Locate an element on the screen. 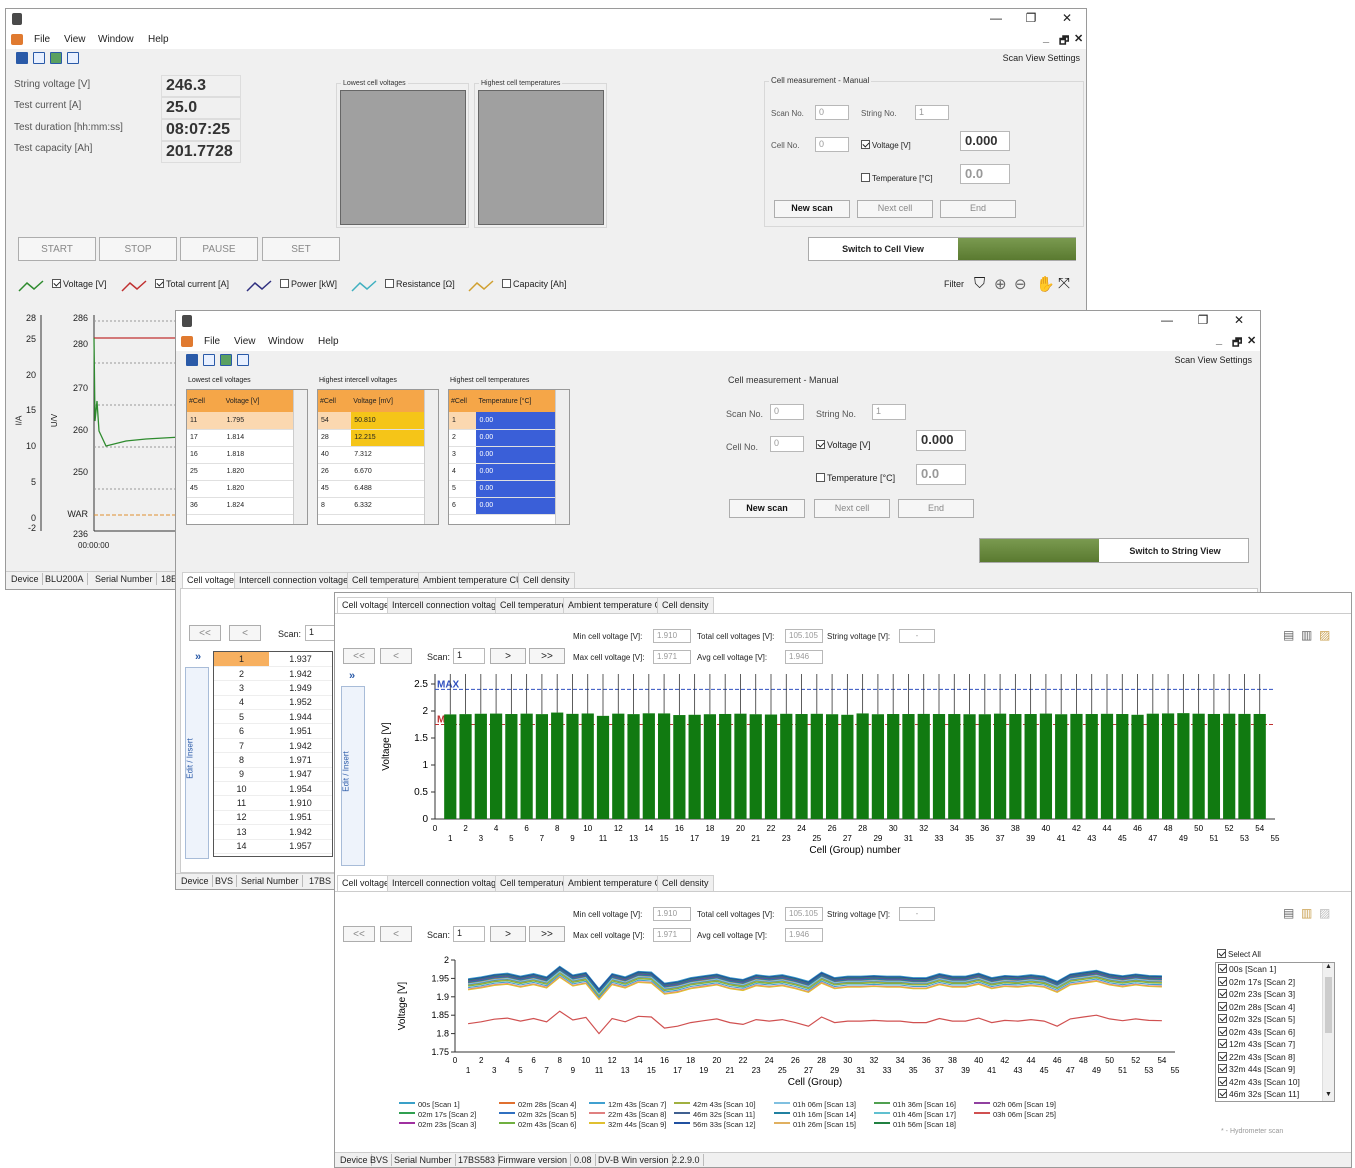 This screenshot has width=1355, height=1168. switch-to-cell-view-toggle: Switch to Cell View is located at coordinates (942, 249).